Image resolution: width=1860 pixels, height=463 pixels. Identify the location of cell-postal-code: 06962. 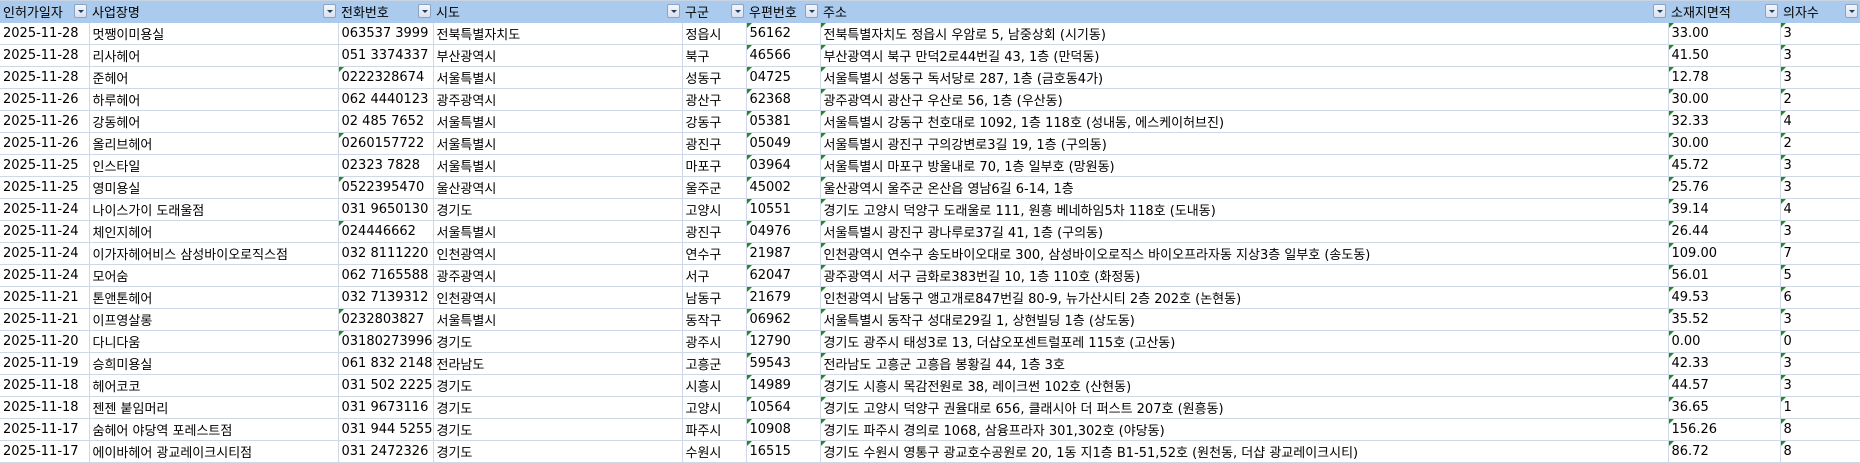
(783, 319).